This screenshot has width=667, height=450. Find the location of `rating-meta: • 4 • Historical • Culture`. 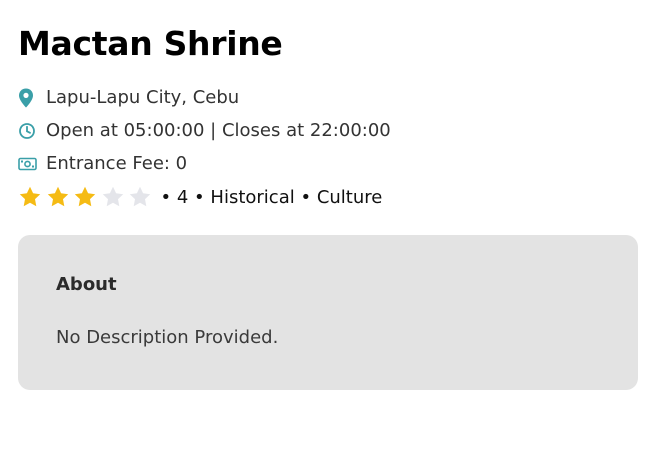

rating-meta: • 4 • Historical • Culture is located at coordinates (272, 197).